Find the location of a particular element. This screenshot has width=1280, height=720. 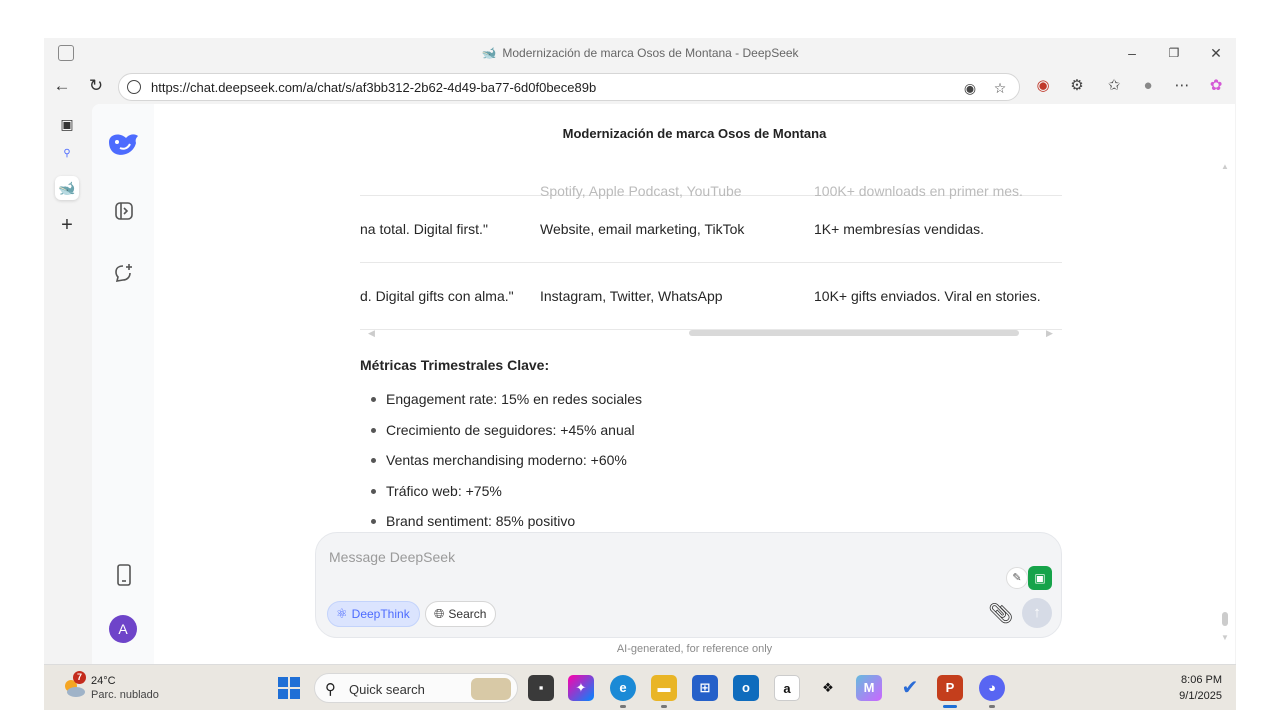

open-sidebar-icon is located at coordinates (124, 211).